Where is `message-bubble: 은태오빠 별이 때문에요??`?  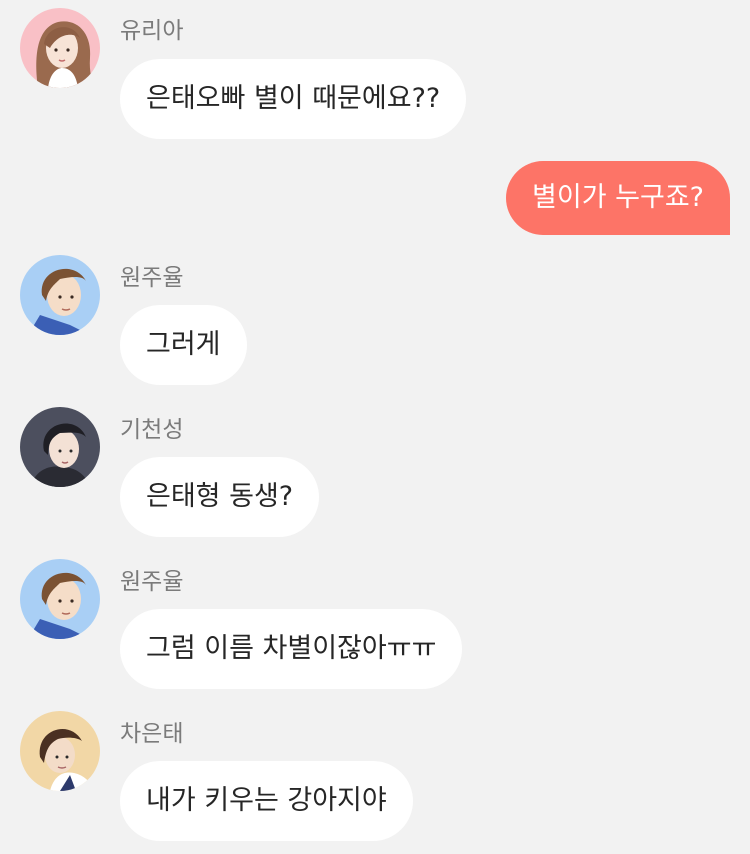 message-bubble: 은태오빠 별이 때문에요?? is located at coordinates (293, 99).